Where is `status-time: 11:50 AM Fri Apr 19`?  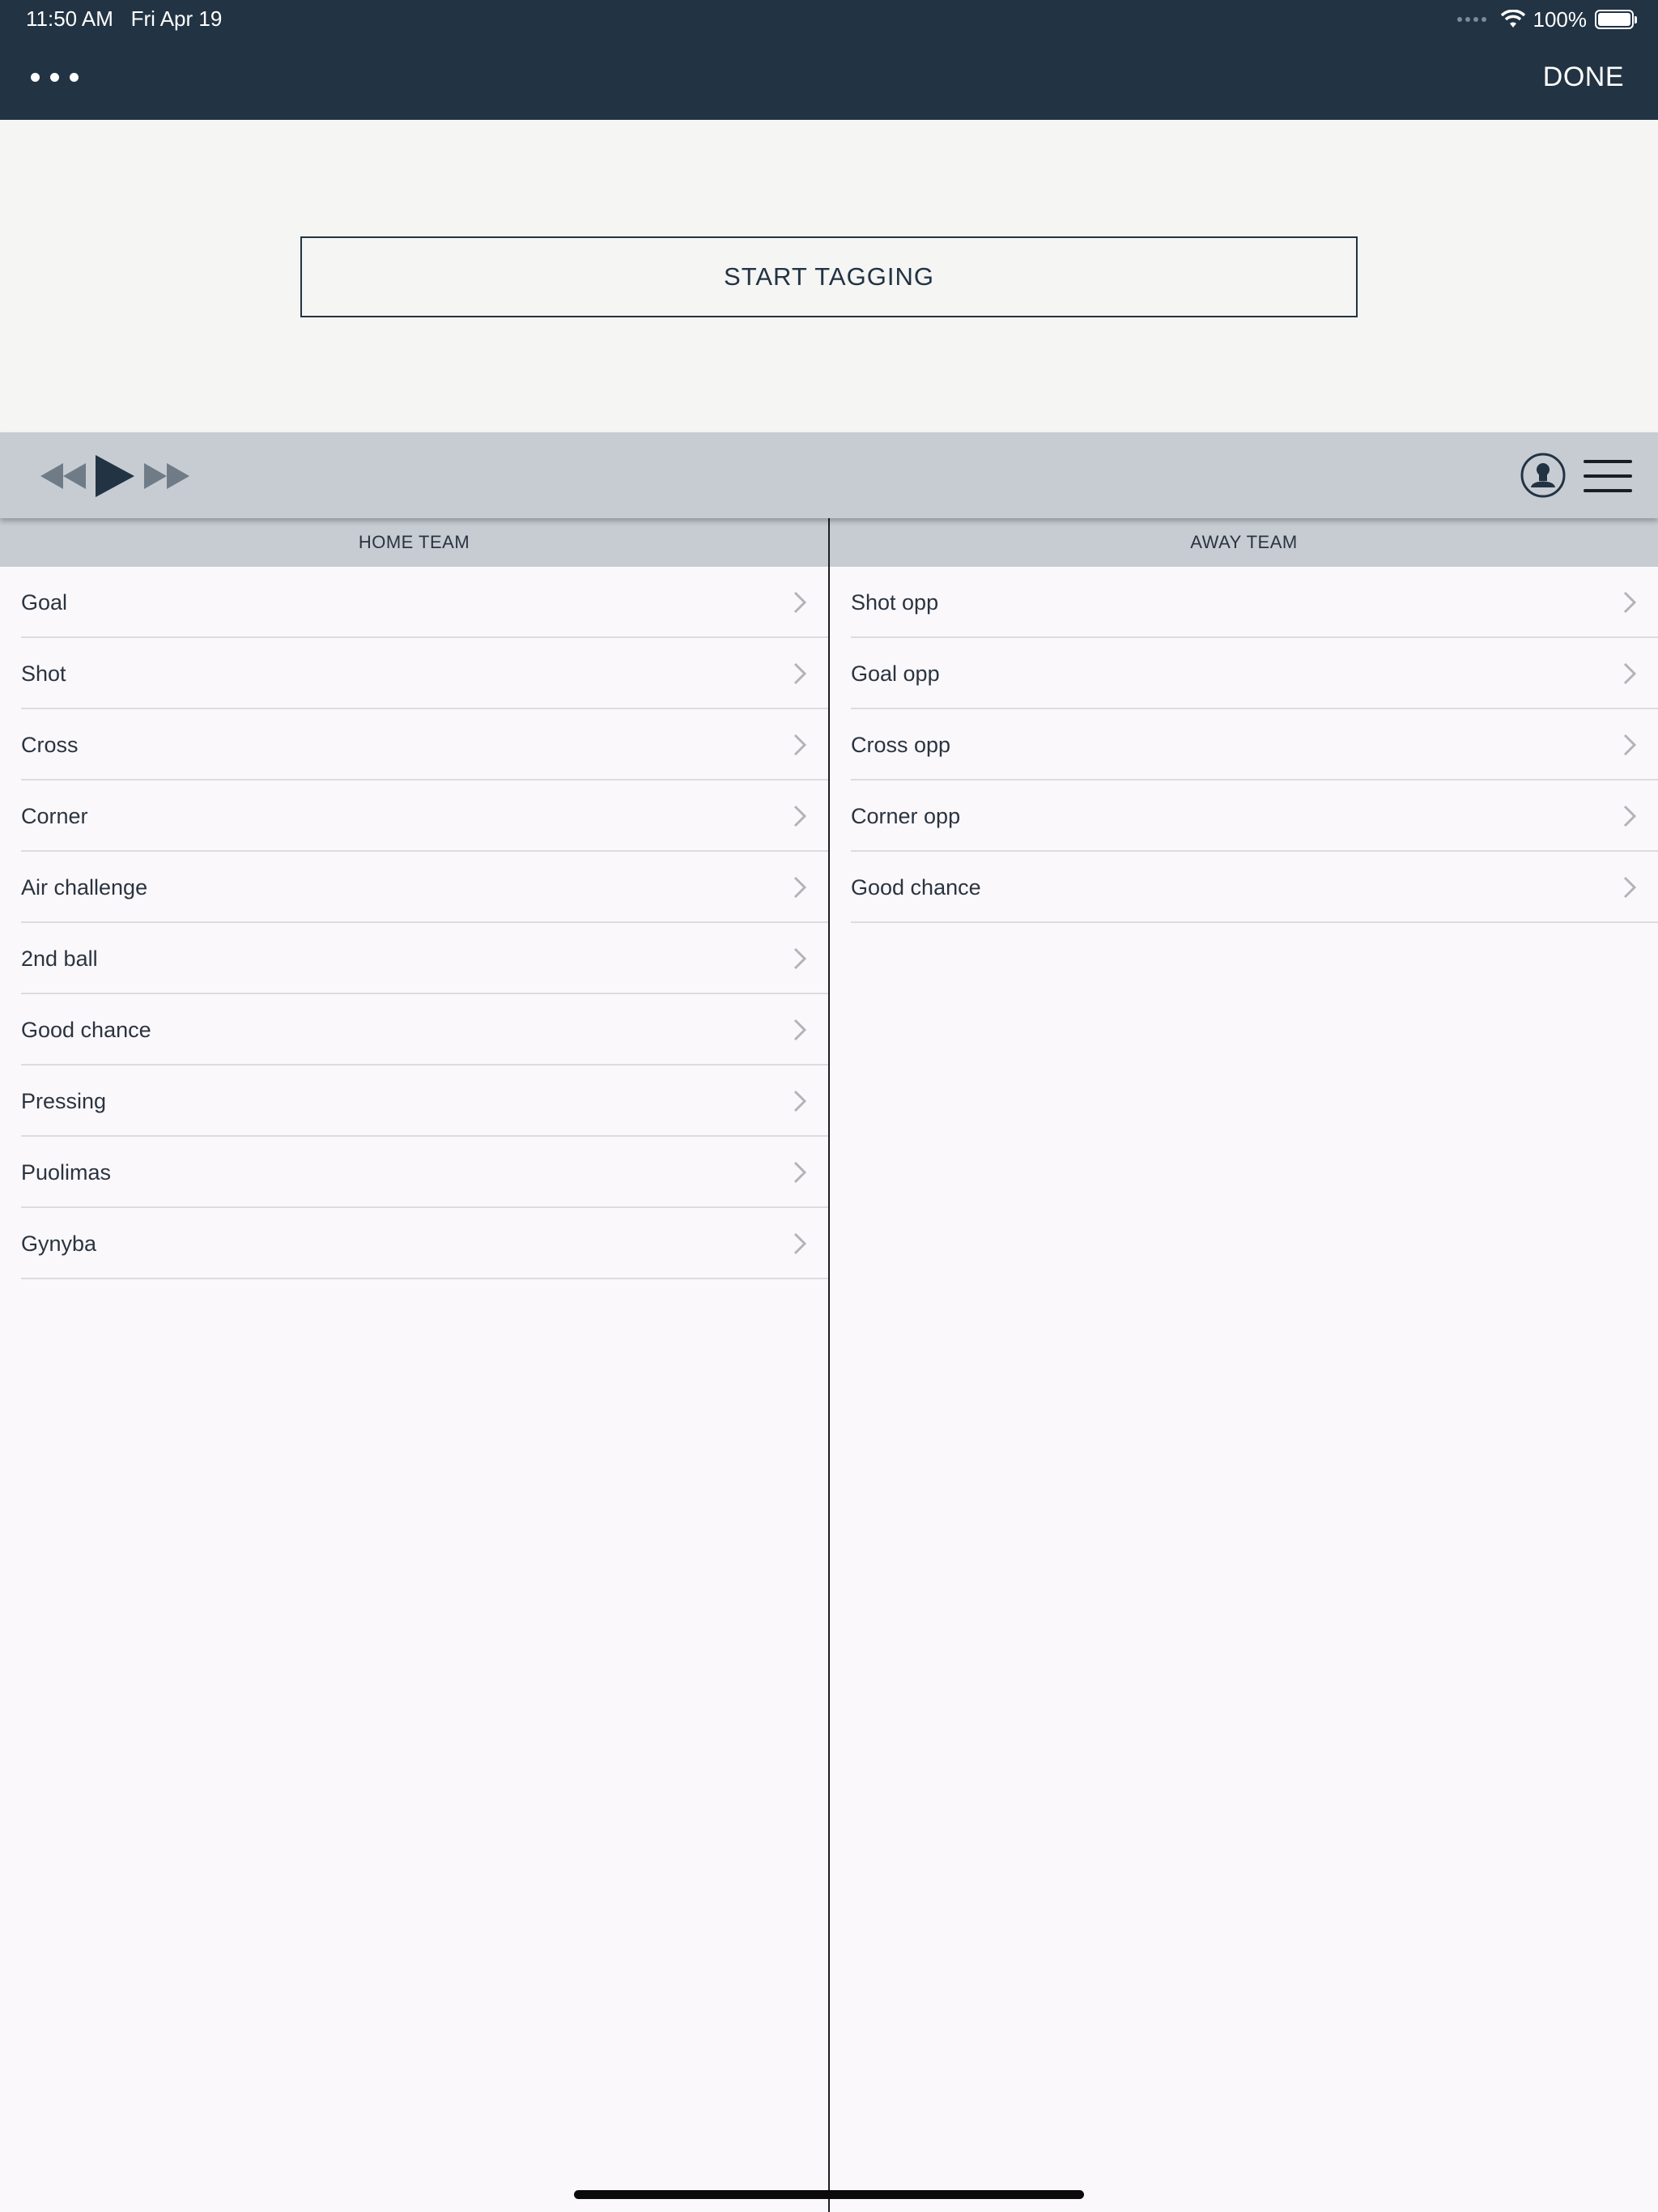 status-time: 11:50 AM Fri Apr 19 is located at coordinates (124, 19).